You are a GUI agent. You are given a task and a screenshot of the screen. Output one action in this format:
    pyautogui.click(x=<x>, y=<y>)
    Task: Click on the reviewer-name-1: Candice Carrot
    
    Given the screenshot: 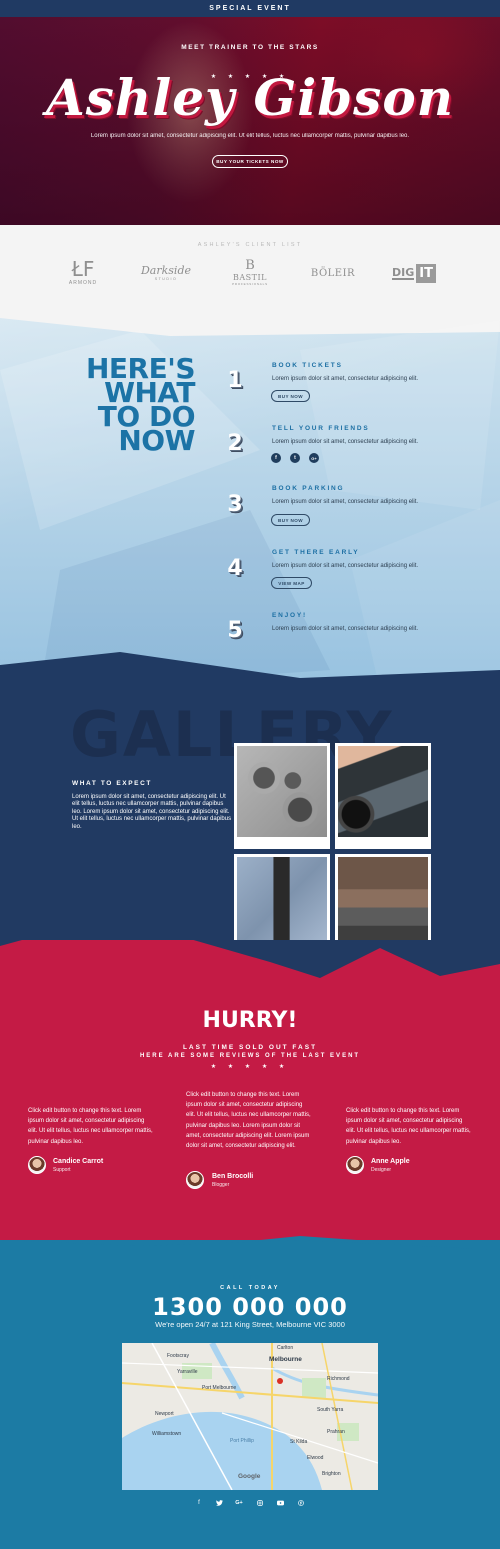 What is the action you would take?
    pyautogui.click(x=78, y=1161)
    